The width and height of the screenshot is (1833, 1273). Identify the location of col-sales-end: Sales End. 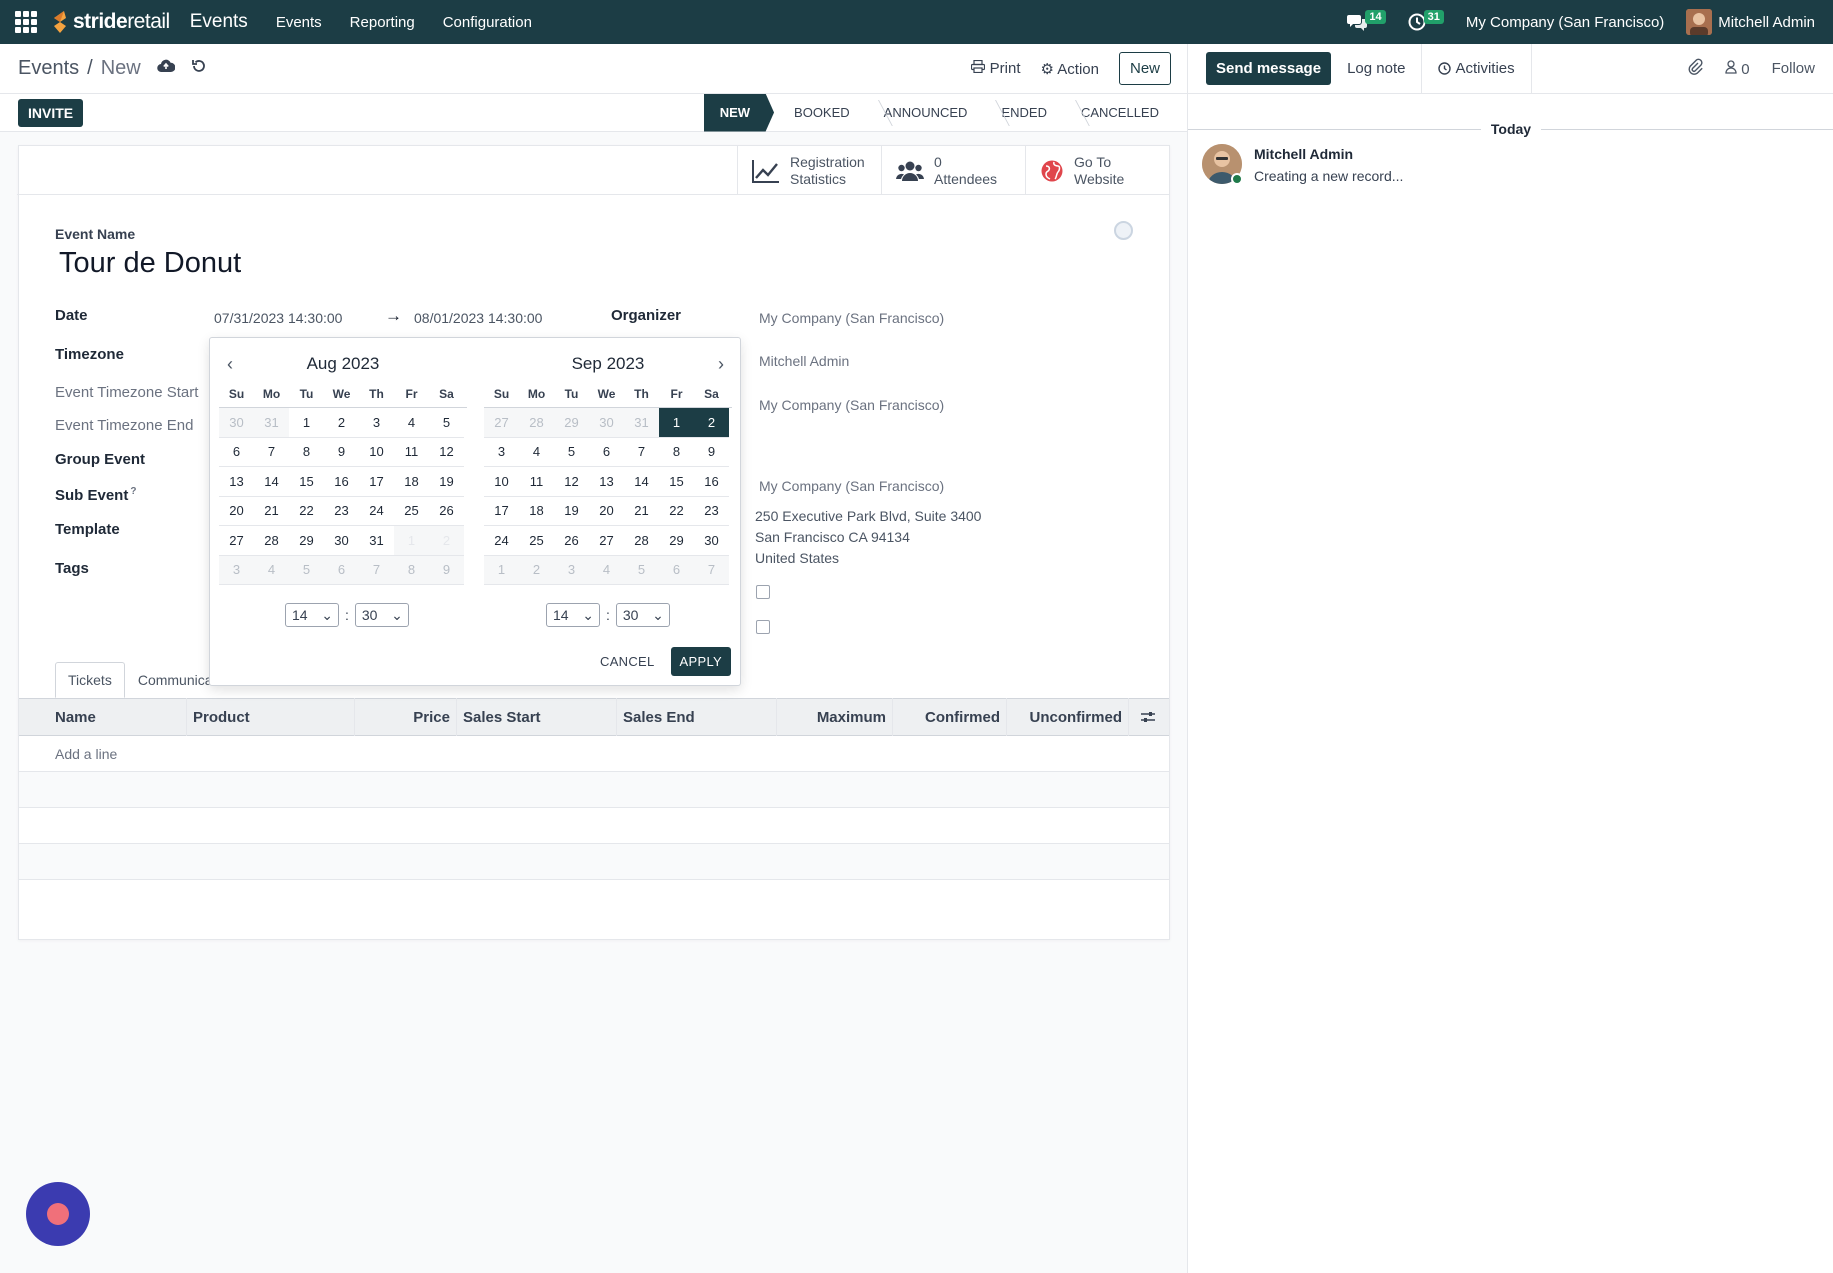
(697, 717).